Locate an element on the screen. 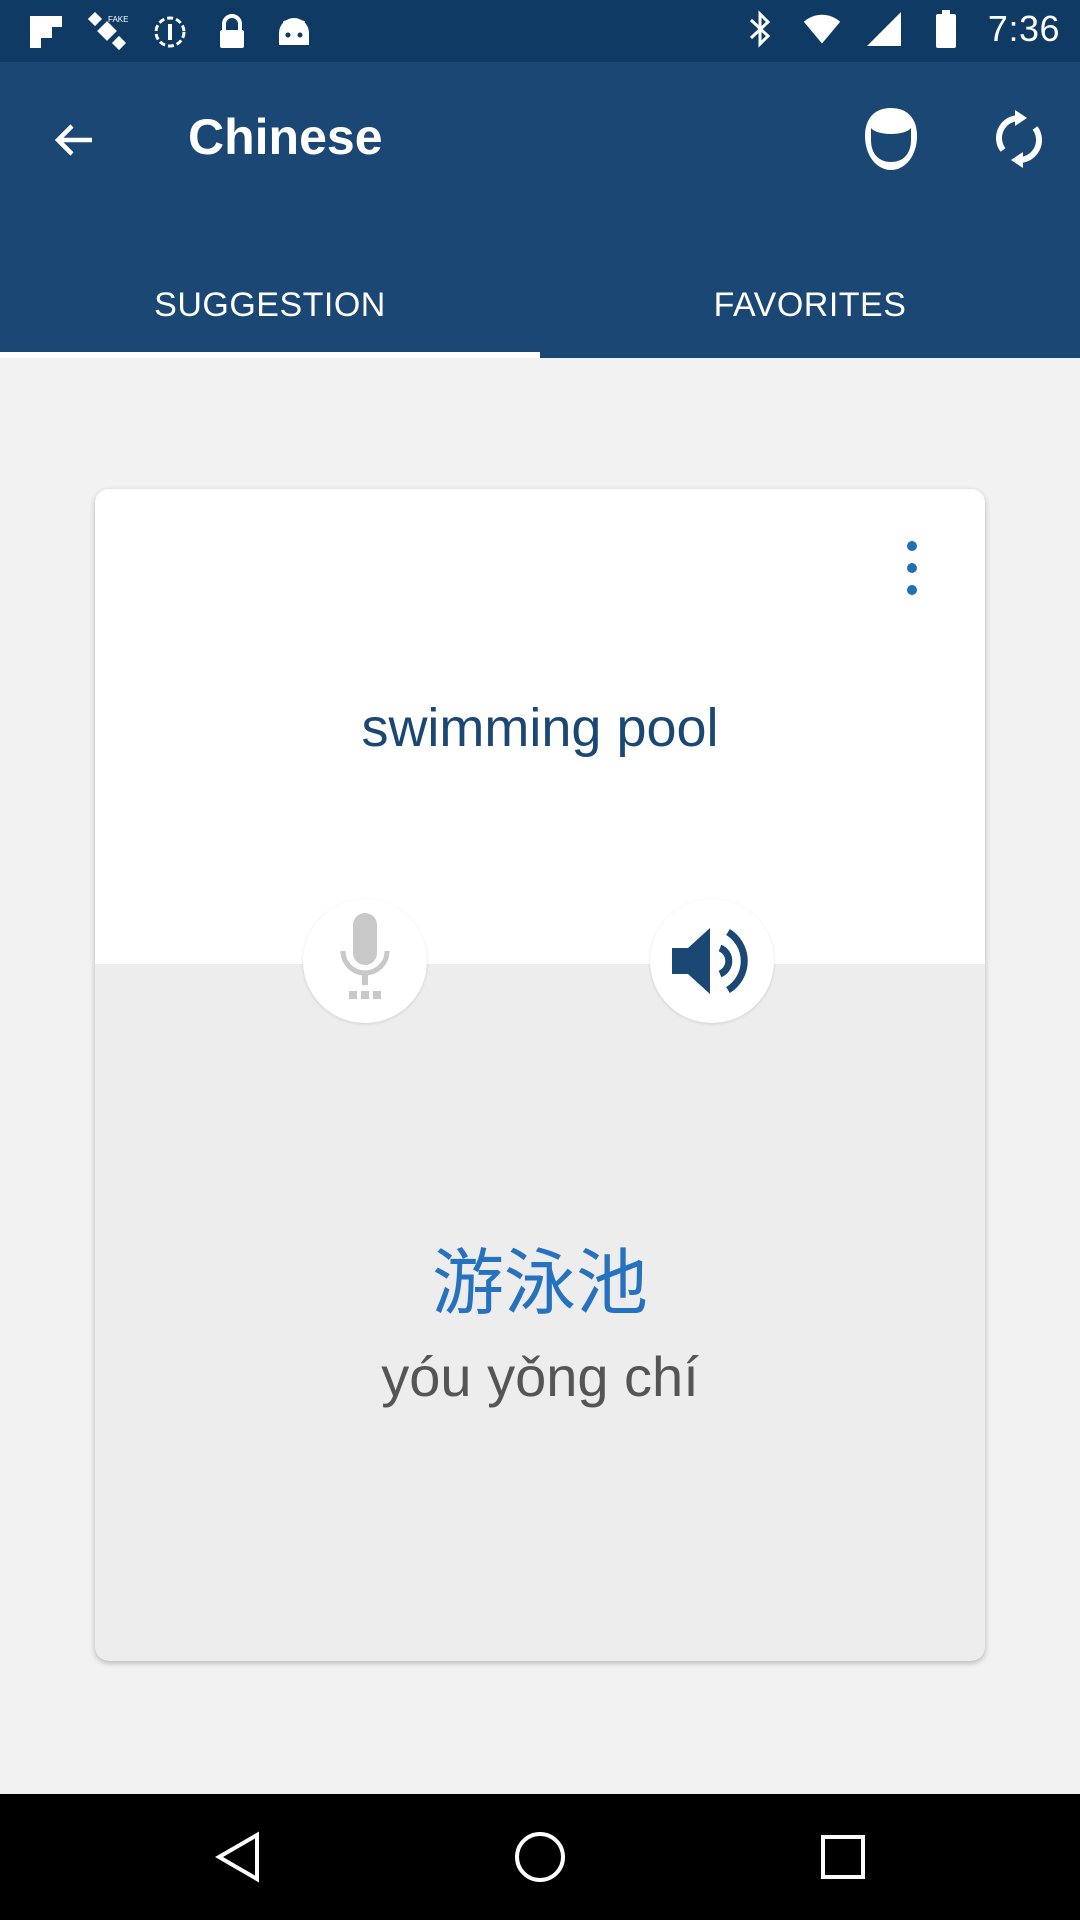  face-icon is located at coordinates (891, 139).